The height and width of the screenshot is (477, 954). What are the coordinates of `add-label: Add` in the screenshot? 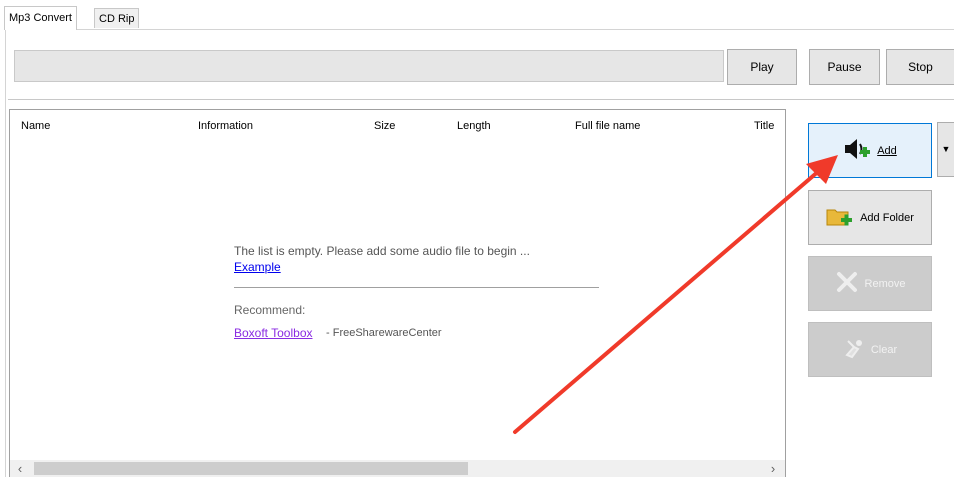 It's located at (887, 150).